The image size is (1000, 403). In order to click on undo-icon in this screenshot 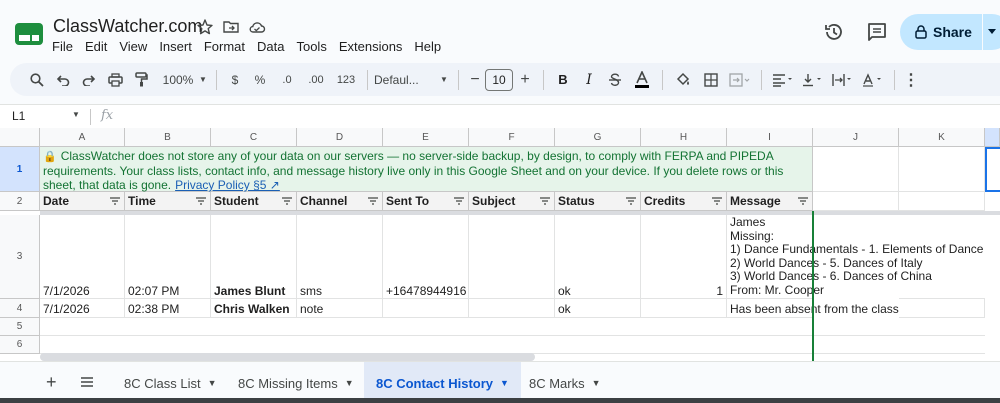, I will do `click(63, 80)`.